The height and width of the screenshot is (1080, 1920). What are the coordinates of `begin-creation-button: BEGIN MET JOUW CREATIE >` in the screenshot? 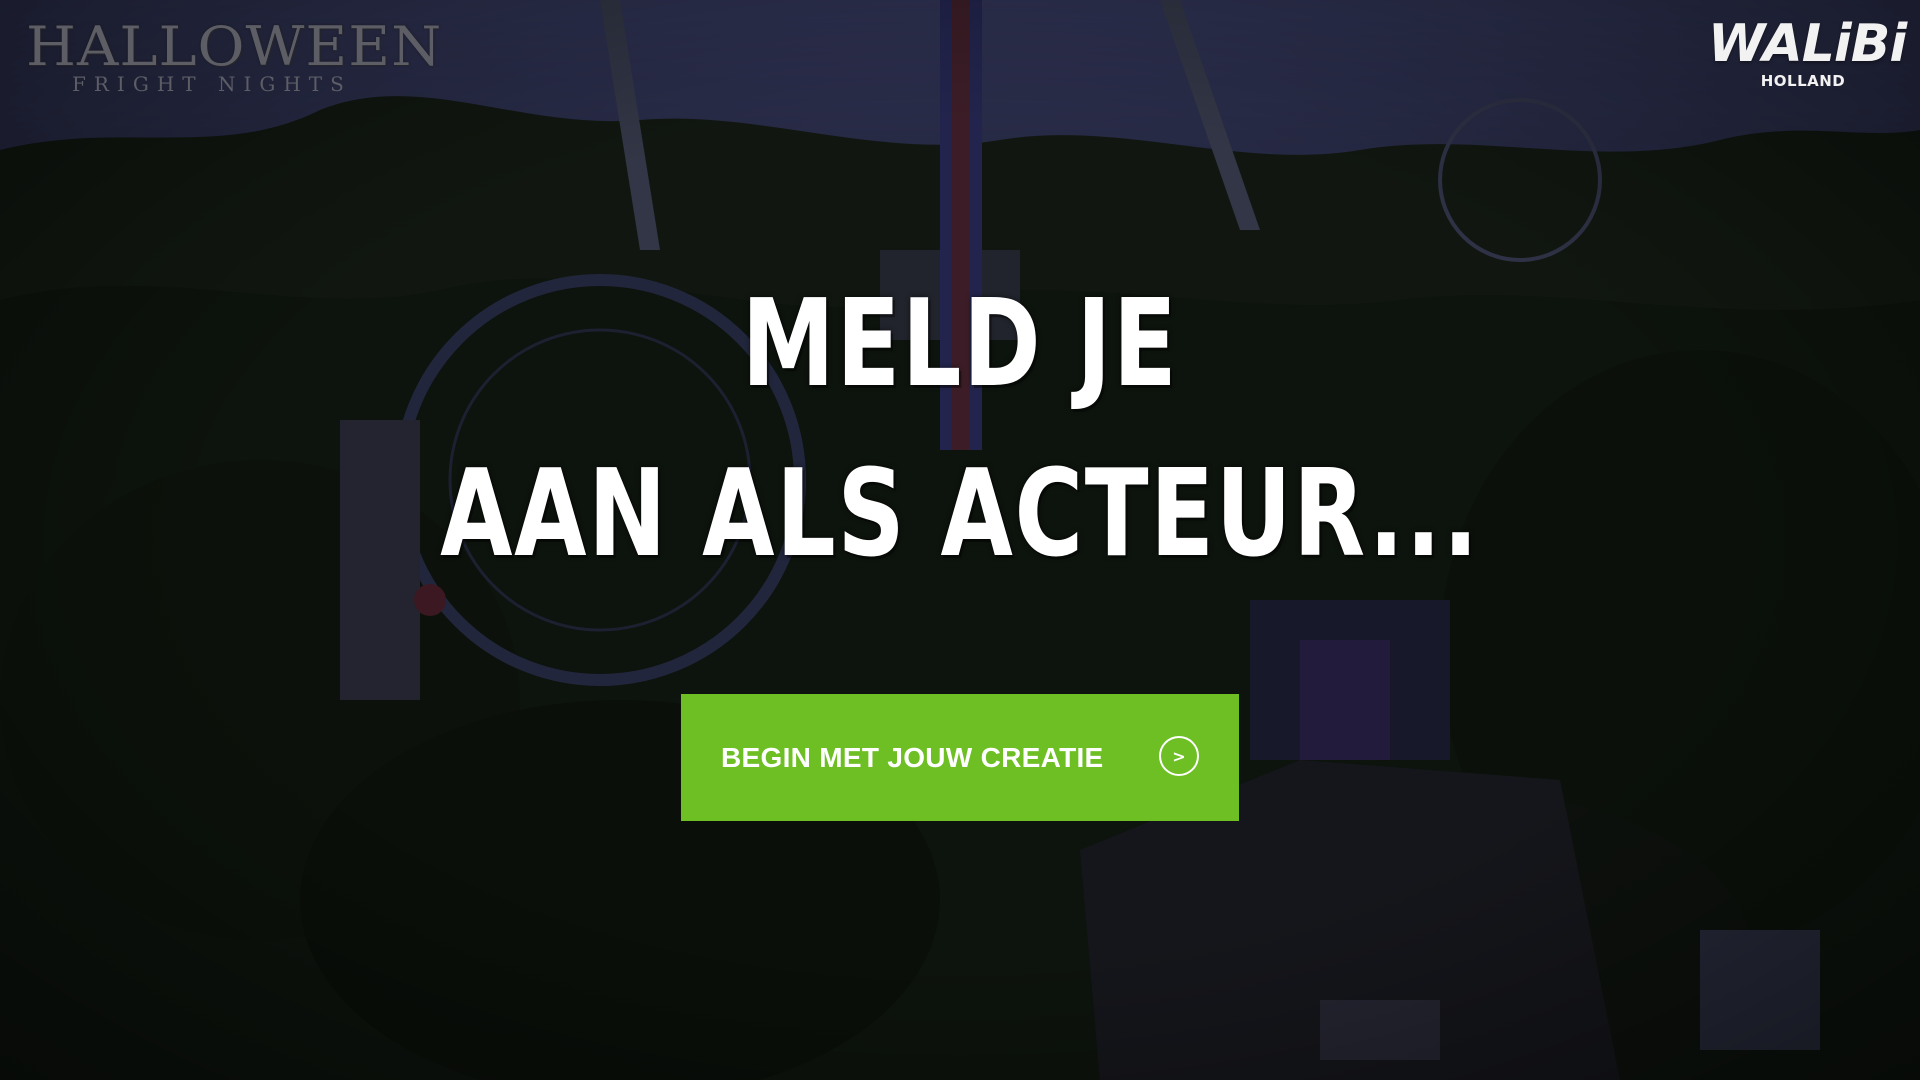 It's located at (960, 757).